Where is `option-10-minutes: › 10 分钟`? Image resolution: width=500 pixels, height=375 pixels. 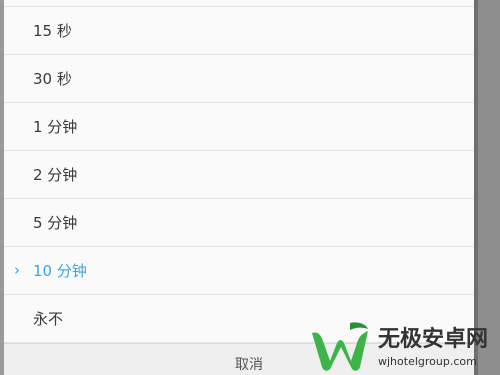
option-10-minutes: › 10 分钟 is located at coordinates (239, 271).